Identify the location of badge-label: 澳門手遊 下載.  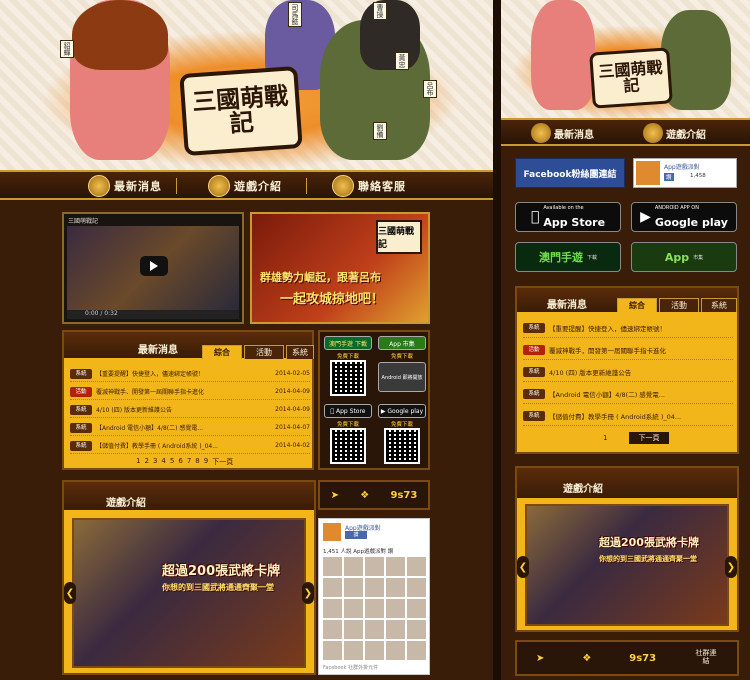
(348, 344).